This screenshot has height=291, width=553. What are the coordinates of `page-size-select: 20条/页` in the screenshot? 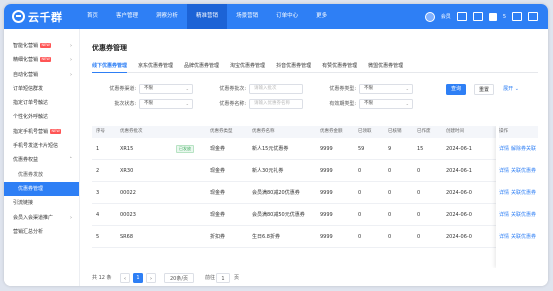 It's located at (179, 278).